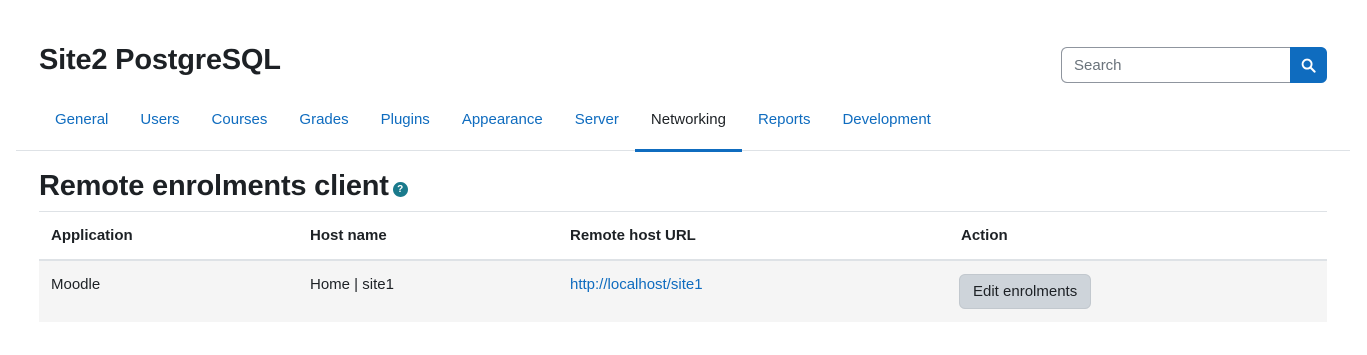  I want to click on page-heading: Remote enrolments client, so click(214, 186).